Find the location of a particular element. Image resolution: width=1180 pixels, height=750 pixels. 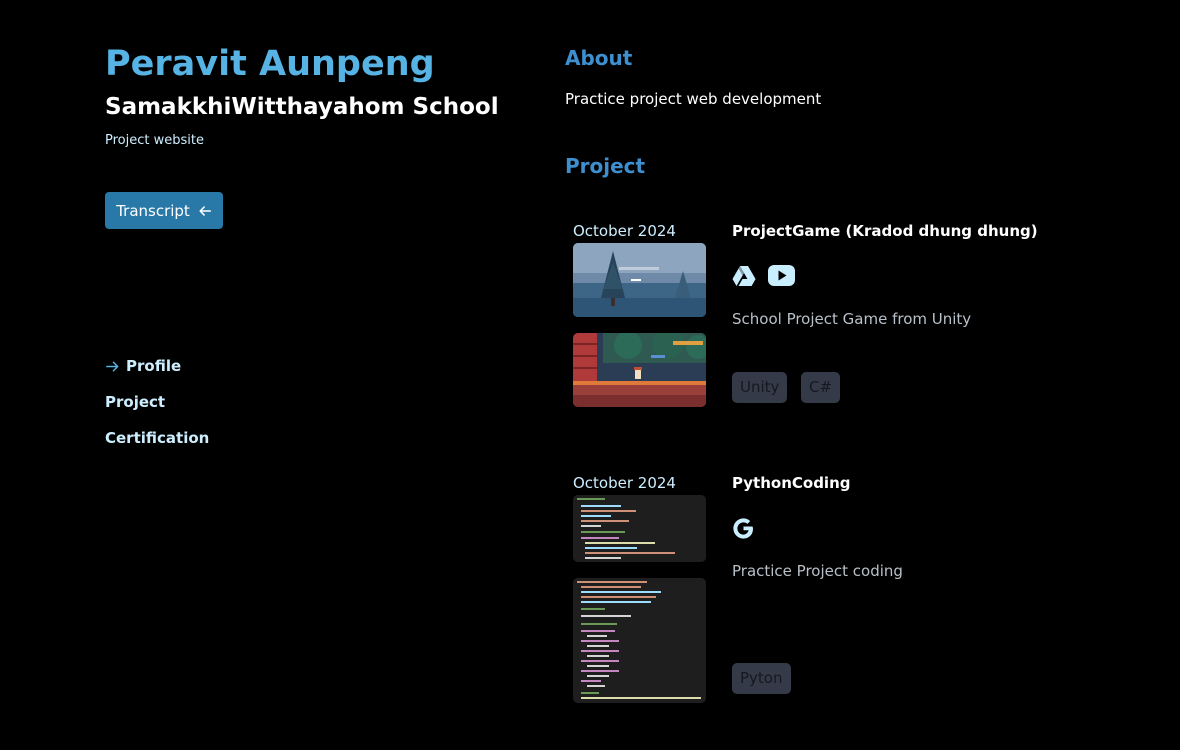

tag-label: C# is located at coordinates (821, 387).